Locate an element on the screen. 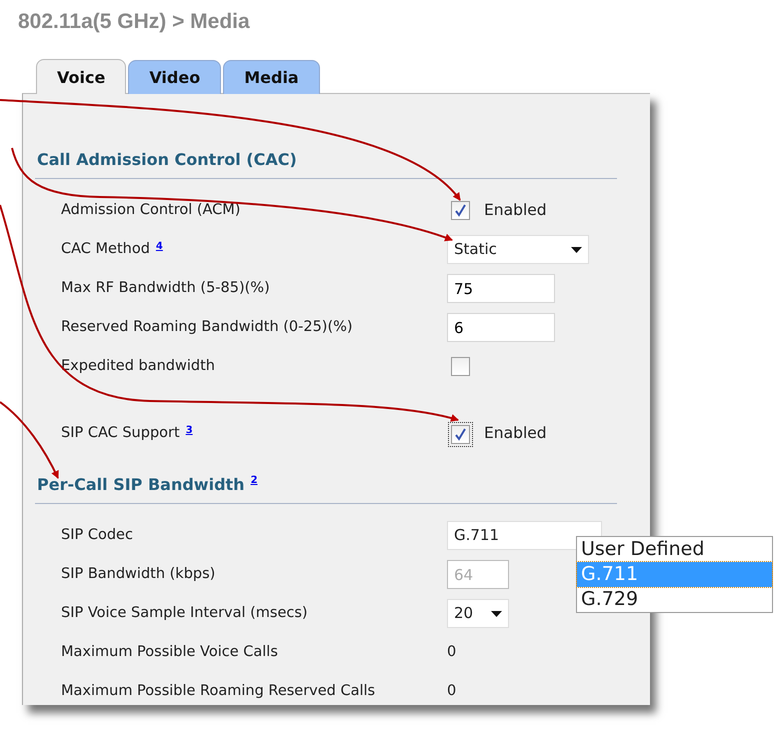 Image resolution: width=775 pixels, height=739 pixels. field-label: Reserved Roaming Bandwidth (0-25)(%) is located at coordinates (207, 327).